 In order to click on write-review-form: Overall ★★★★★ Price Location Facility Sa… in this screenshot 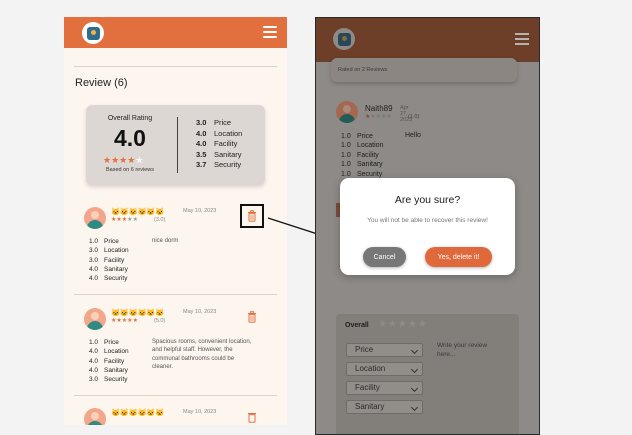, I will do `click(427, 374)`.